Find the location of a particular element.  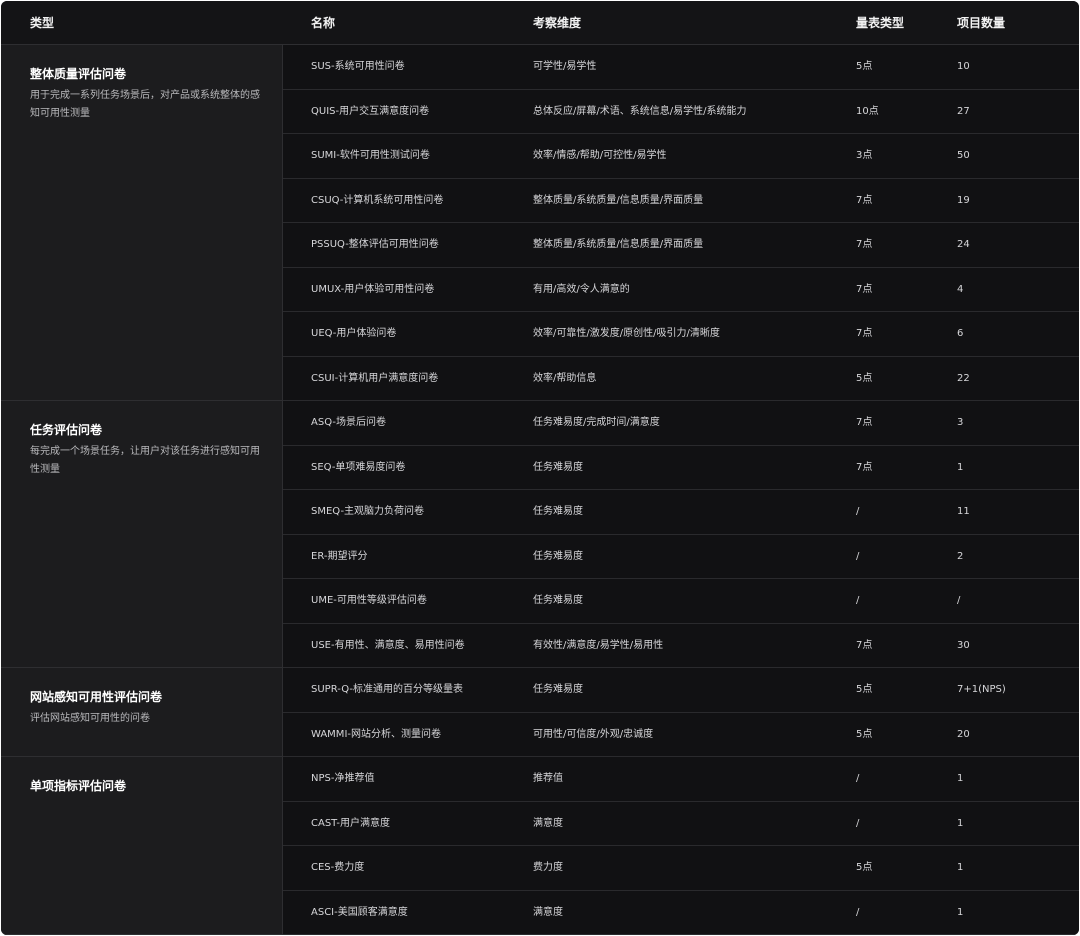

cell-item-count: 22 is located at coordinates (963, 378).